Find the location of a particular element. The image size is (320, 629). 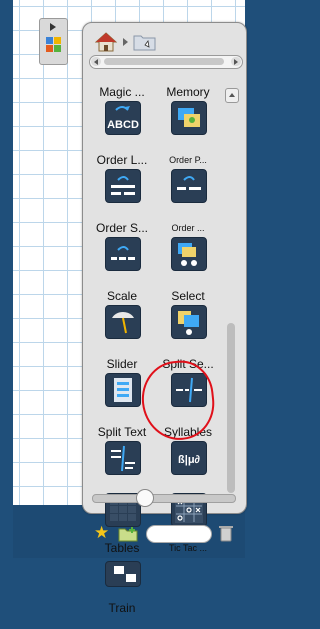

order-pairs-icon is located at coordinates (189, 186).